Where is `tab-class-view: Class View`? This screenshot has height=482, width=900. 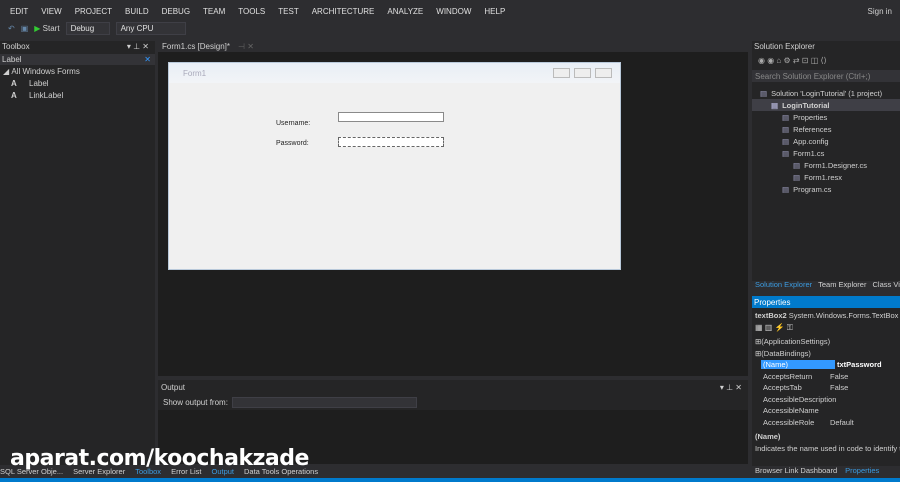
tab-class-view: Class View is located at coordinates (886, 285).